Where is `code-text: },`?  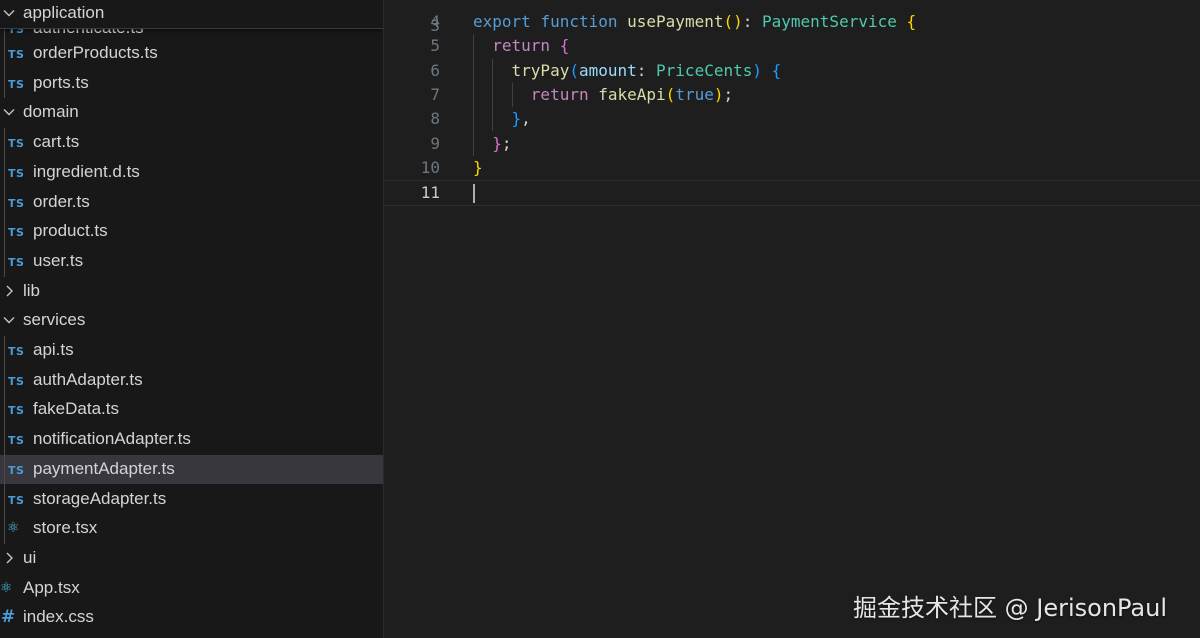 code-text: }, is located at coordinates (502, 119).